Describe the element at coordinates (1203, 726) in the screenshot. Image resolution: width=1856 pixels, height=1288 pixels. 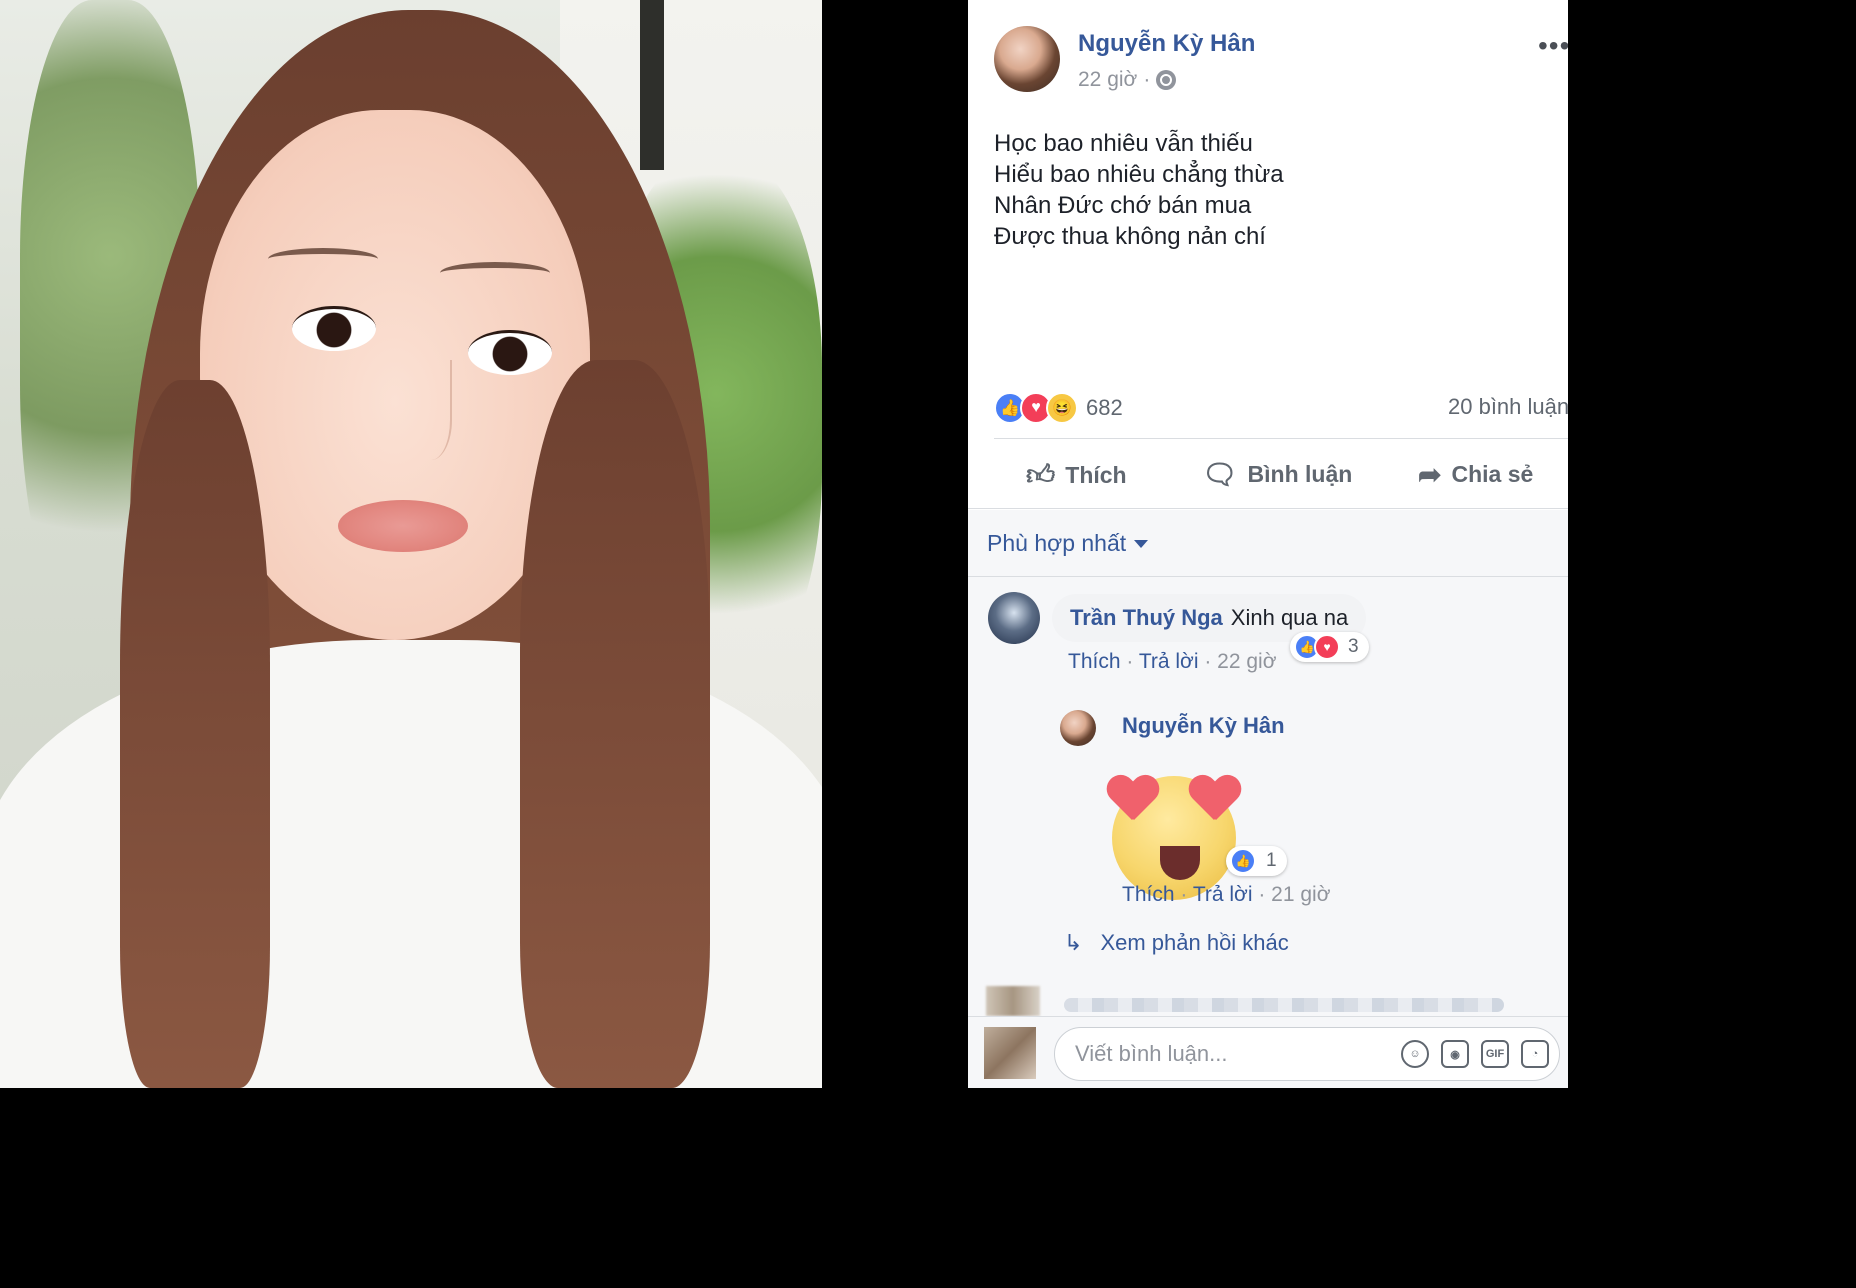
I see `reply-author-name: Nguyễn Kỳ Hân` at that location.